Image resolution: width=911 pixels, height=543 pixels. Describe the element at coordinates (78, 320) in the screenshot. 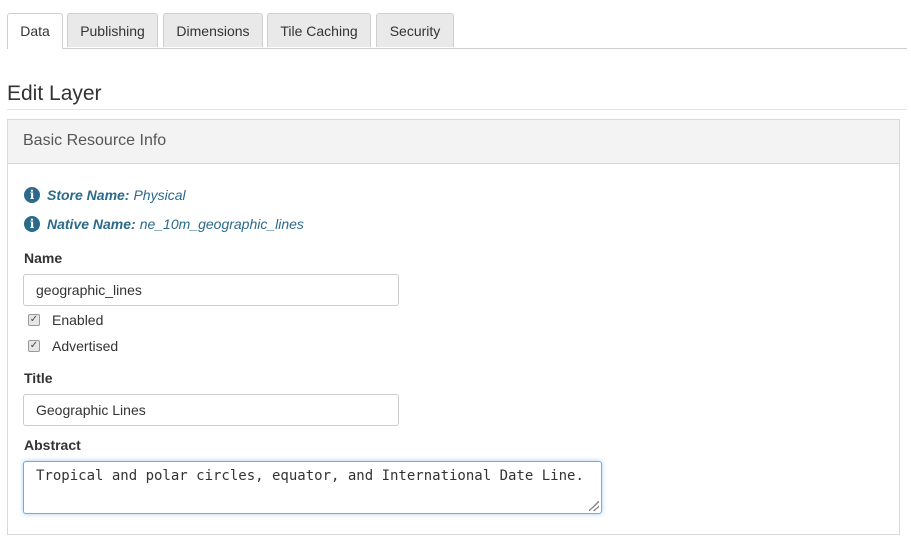

I see `enabled-label: Enabled` at that location.